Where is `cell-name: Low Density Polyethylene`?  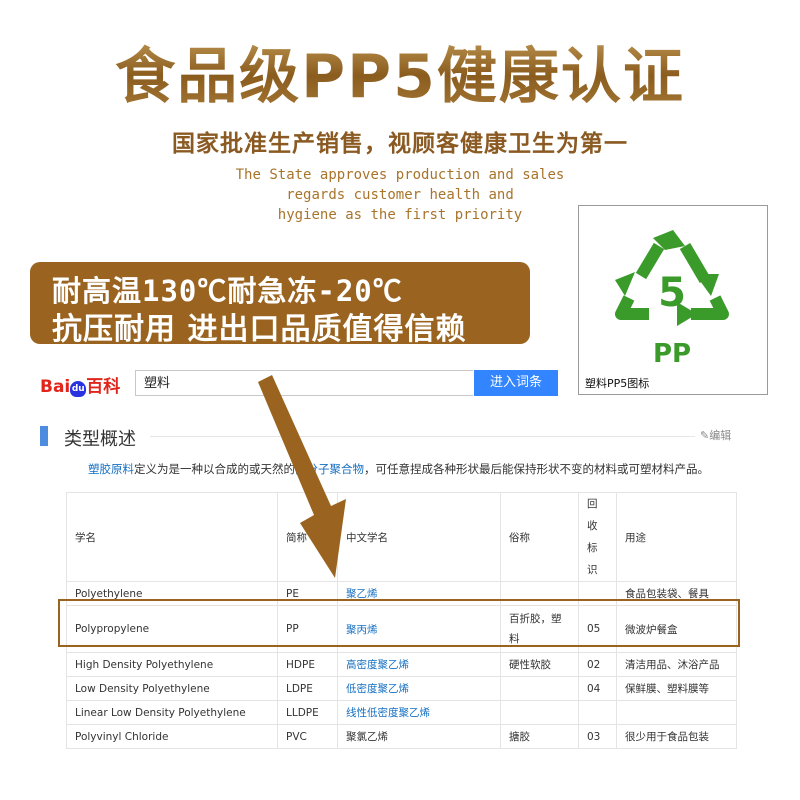 cell-name: Low Density Polyethylene is located at coordinates (172, 688).